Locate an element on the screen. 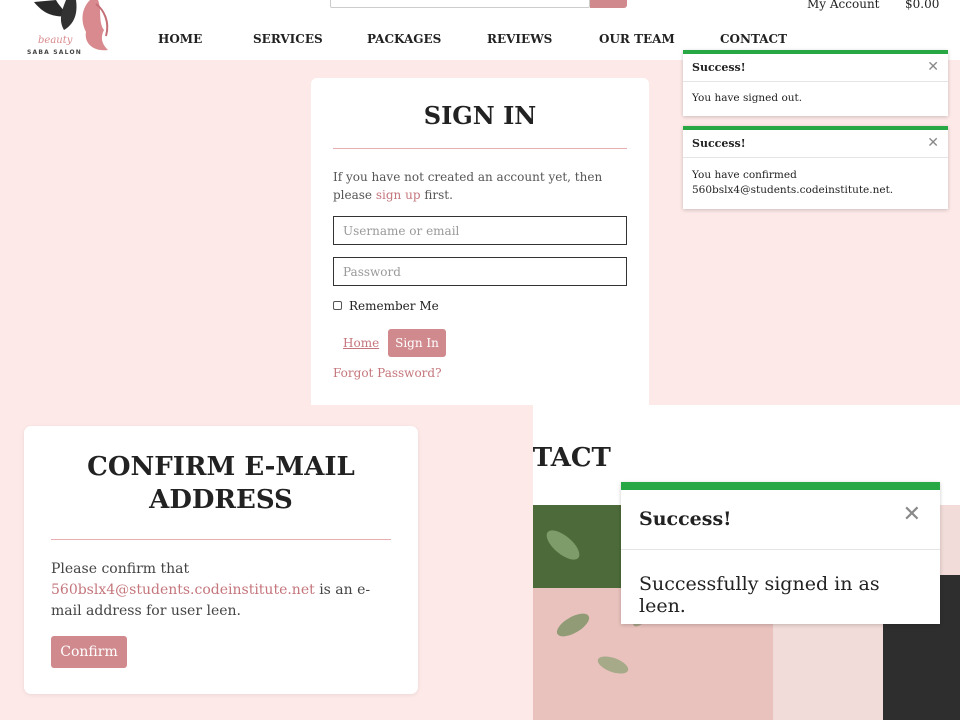 Image resolution: width=960 pixels, height=720 pixels. sign-in-title: SIGN IN is located at coordinates (480, 115).